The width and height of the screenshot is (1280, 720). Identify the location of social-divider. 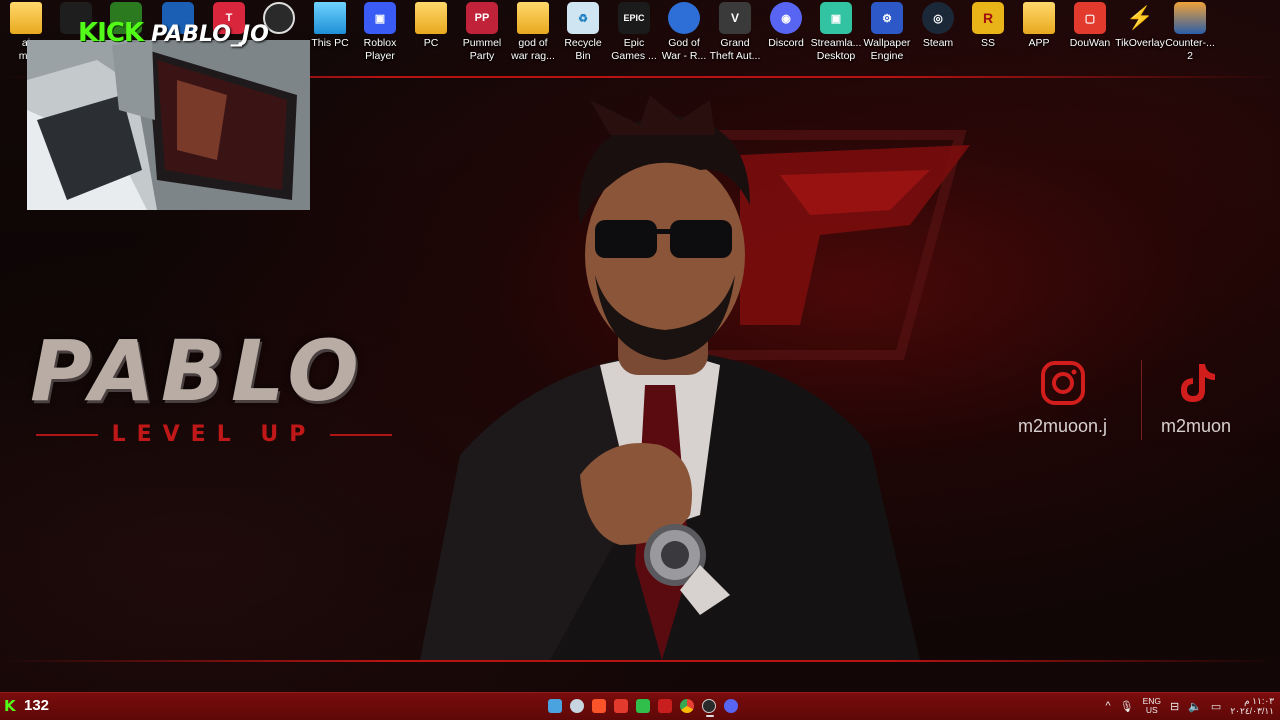
(1141, 400).